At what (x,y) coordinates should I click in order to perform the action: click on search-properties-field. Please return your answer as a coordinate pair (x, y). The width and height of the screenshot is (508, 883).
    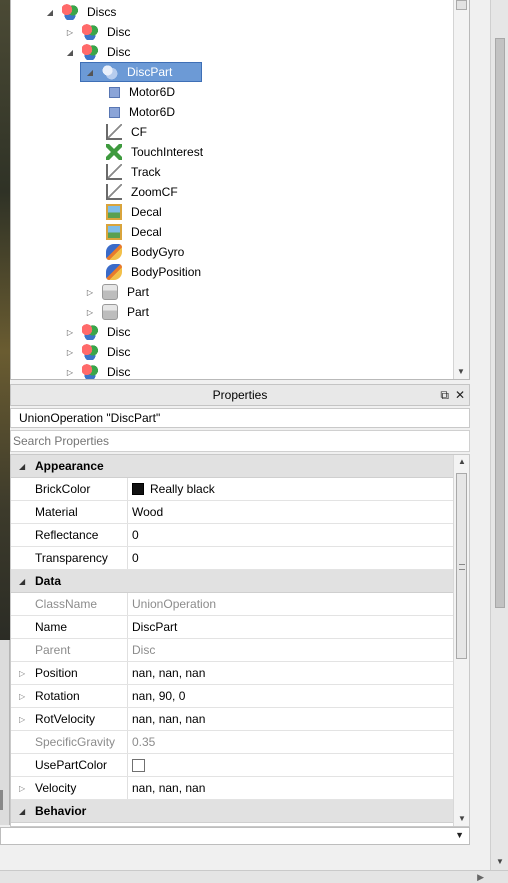
    Looking at the image, I should click on (240, 441).